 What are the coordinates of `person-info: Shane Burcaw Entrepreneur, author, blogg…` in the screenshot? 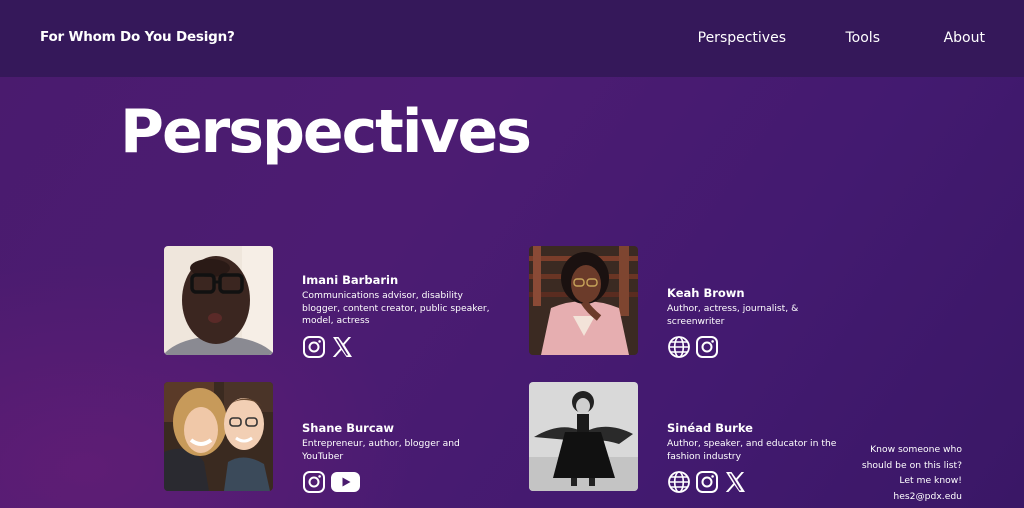 It's located at (397, 457).